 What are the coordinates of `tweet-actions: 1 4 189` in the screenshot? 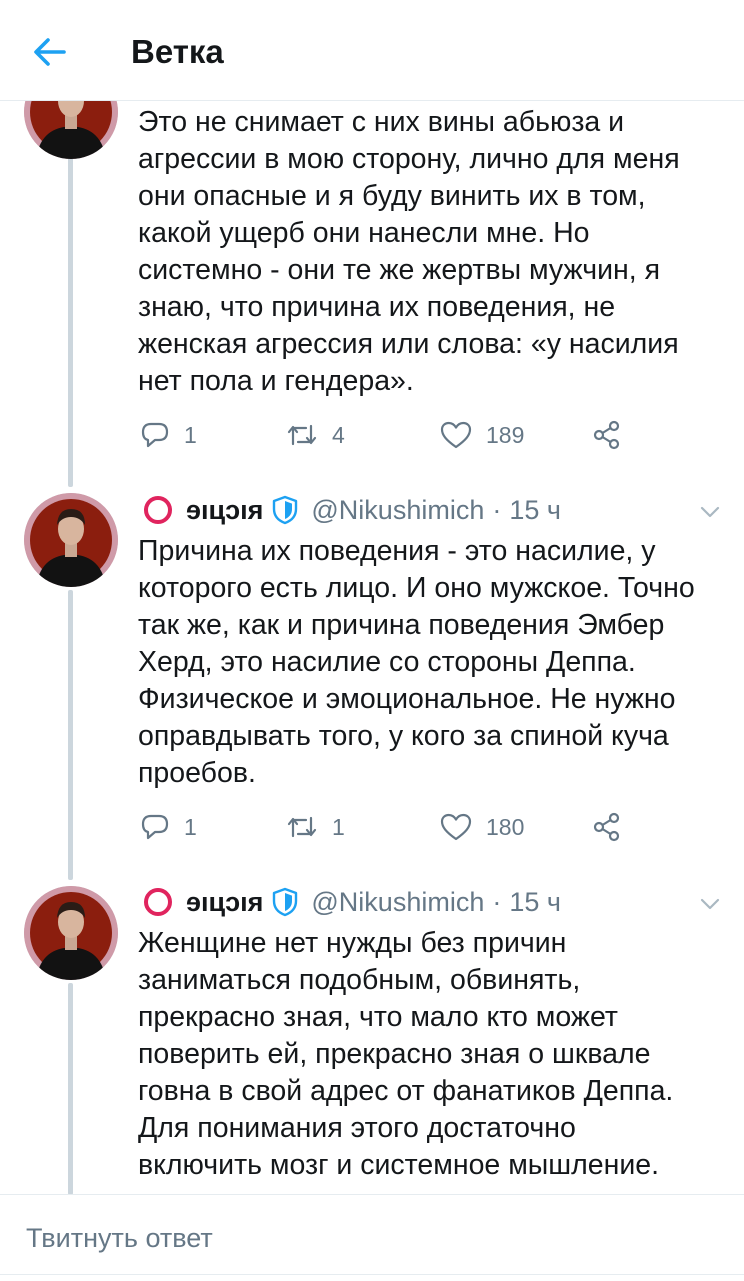 It's located at (390, 435).